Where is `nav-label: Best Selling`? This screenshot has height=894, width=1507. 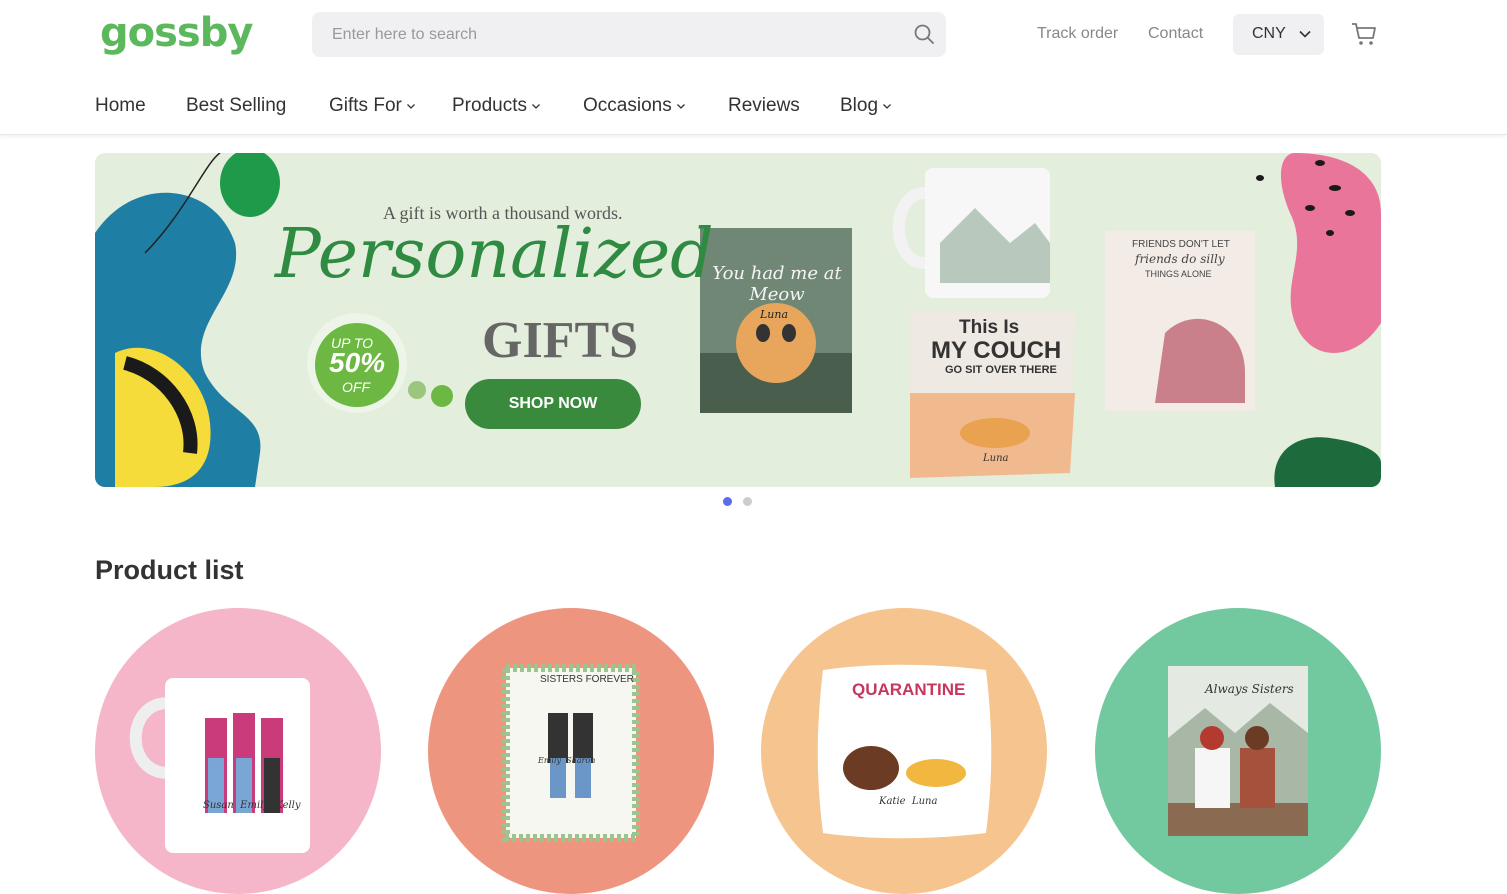 nav-label: Best Selling is located at coordinates (236, 105).